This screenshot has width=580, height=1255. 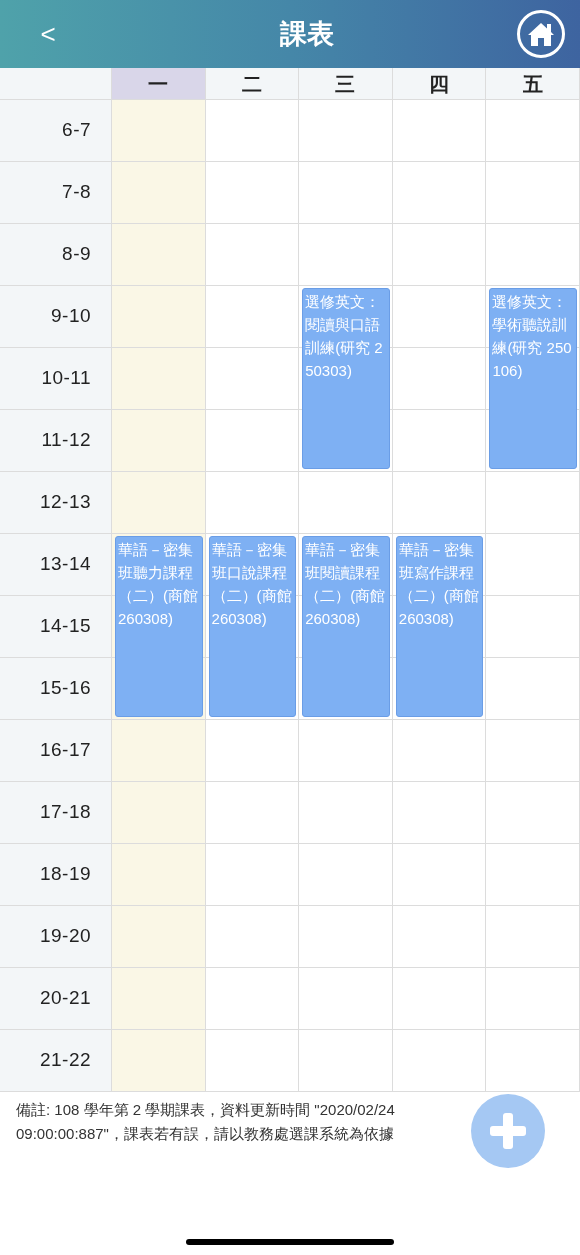 What do you see at coordinates (159, 626) in the screenshot?
I see `course-block: 華語－密集班聽力課程（二）(商館 260308)` at bounding box center [159, 626].